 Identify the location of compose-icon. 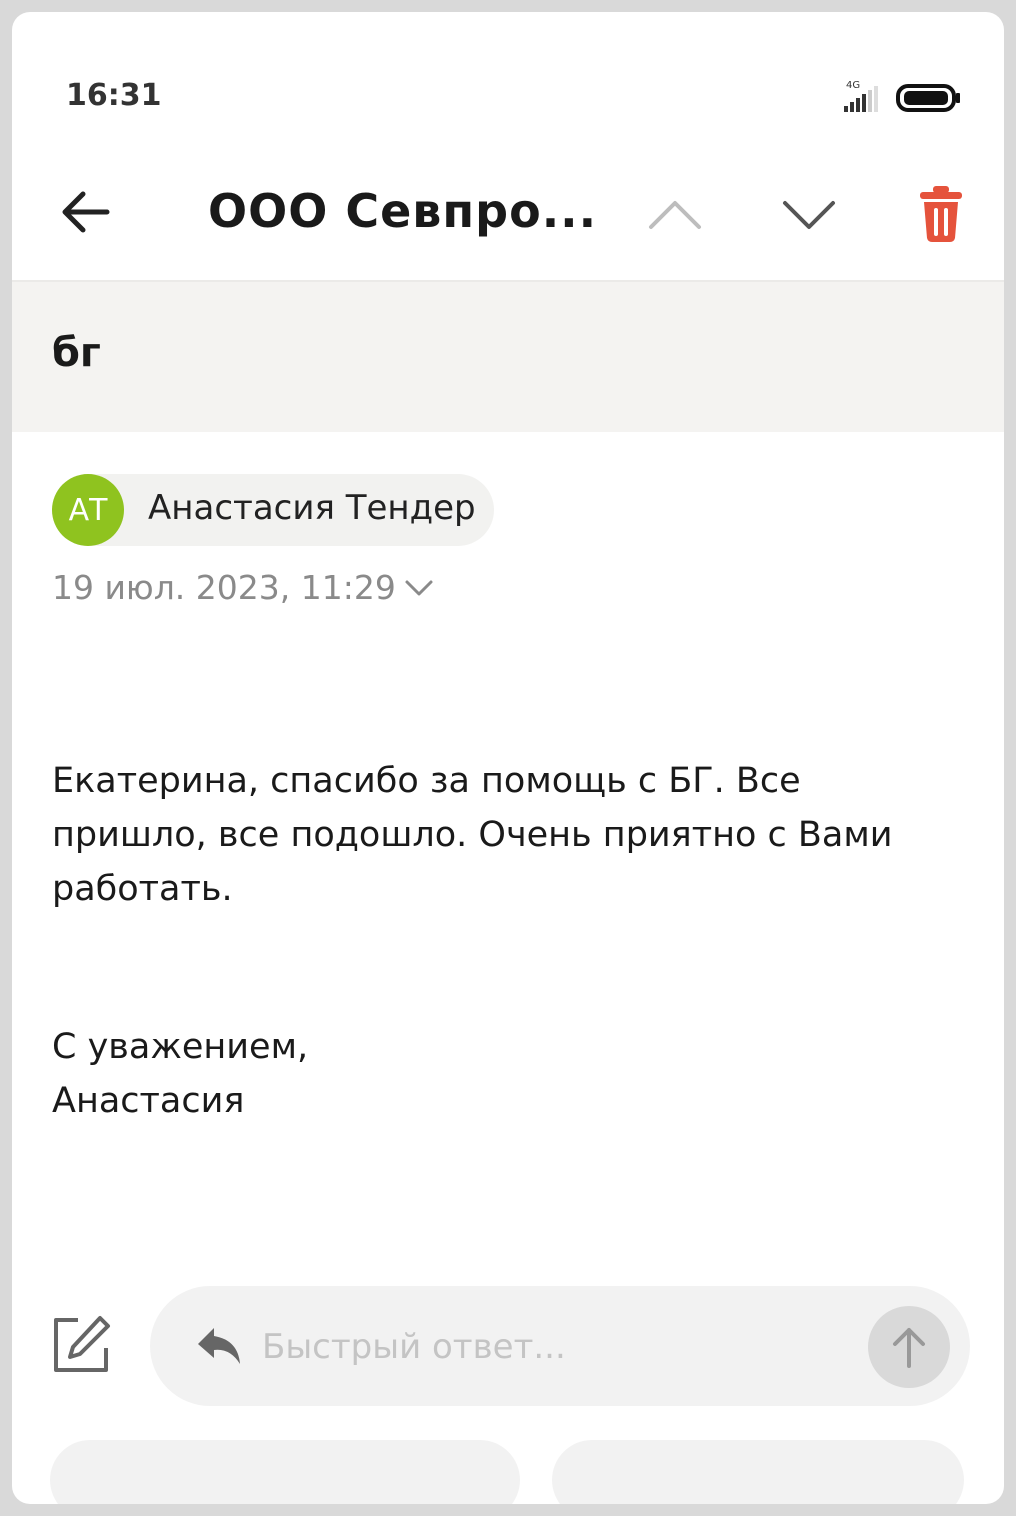
(82, 1344).